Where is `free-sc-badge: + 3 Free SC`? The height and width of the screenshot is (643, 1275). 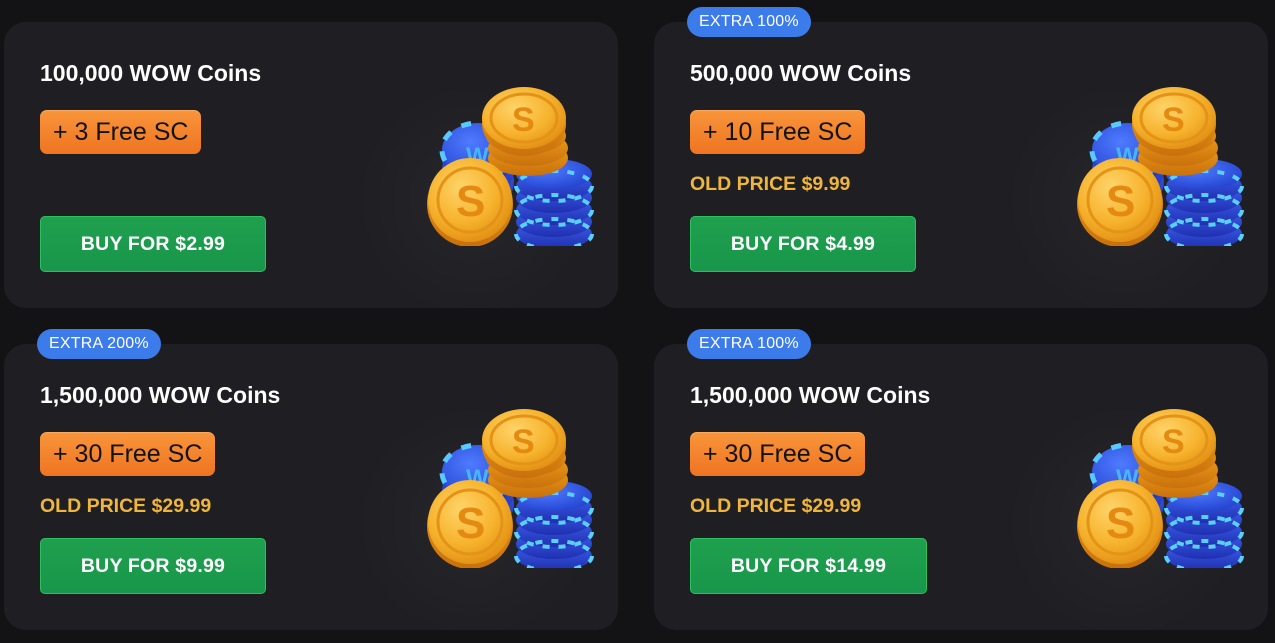
free-sc-badge: + 3 Free SC is located at coordinates (121, 132).